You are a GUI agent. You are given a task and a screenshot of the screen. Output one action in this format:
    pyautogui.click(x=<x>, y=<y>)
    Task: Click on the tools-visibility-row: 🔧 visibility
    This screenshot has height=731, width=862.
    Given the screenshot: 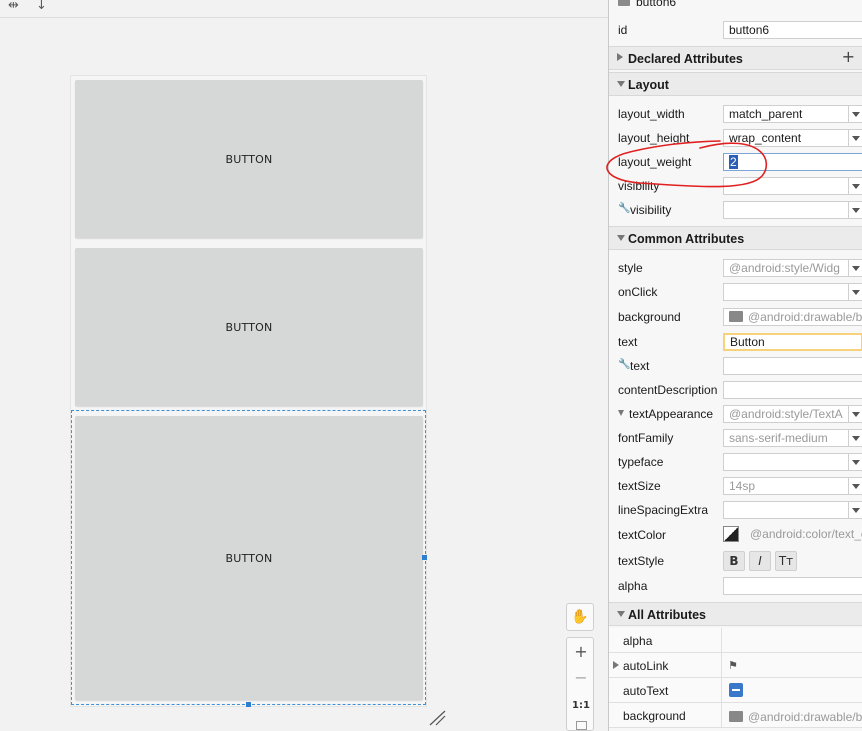 What is the action you would take?
    pyautogui.click(x=735, y=210)
    